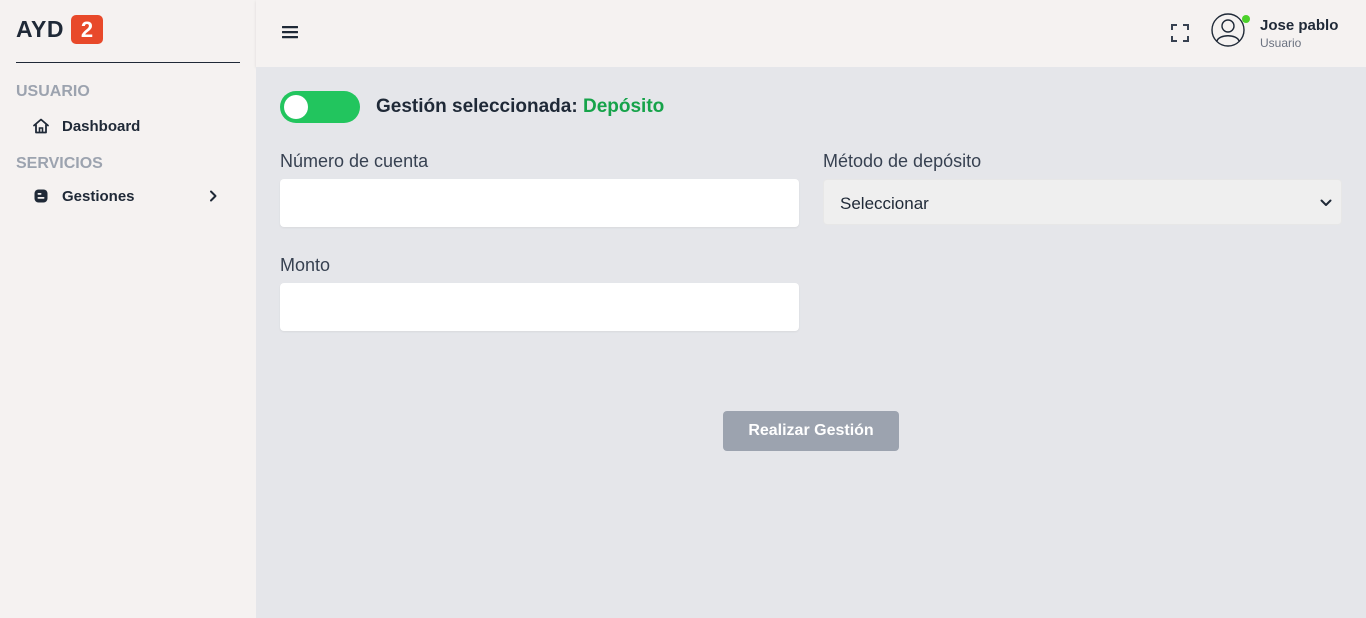 The width and height of the screenshot is (1366, 618). Describe the element at coordinates (1180, 33) in the screenshot. I see `fullscreen-icon` at that location.